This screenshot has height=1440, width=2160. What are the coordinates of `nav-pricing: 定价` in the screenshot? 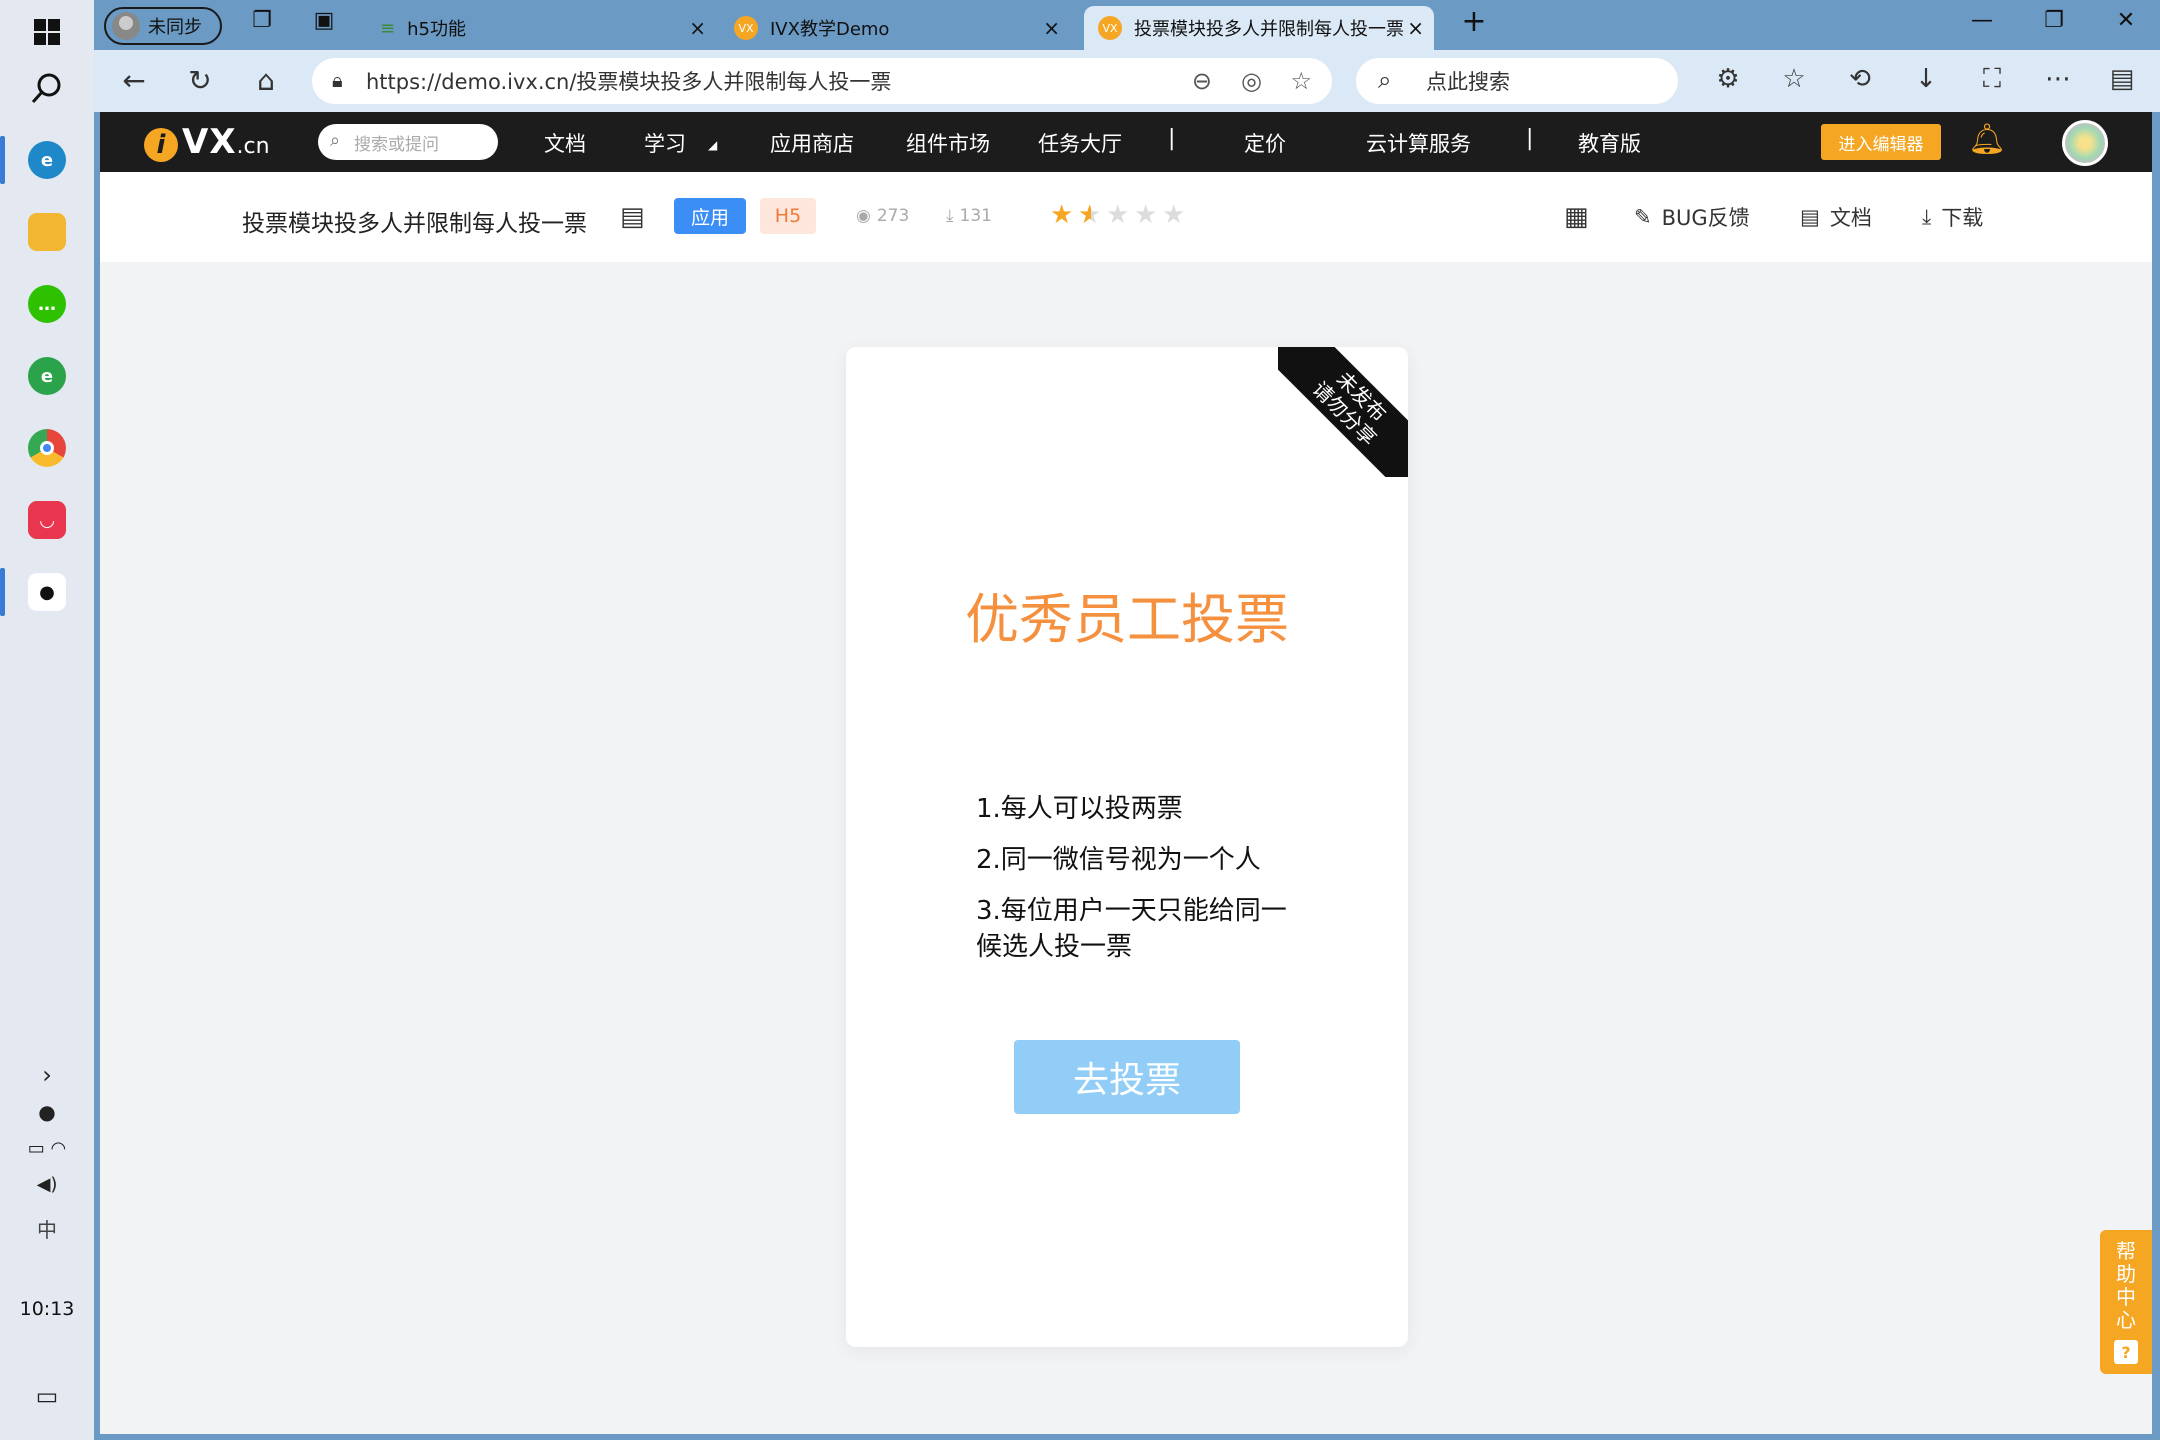 It's located at (1265, 143).